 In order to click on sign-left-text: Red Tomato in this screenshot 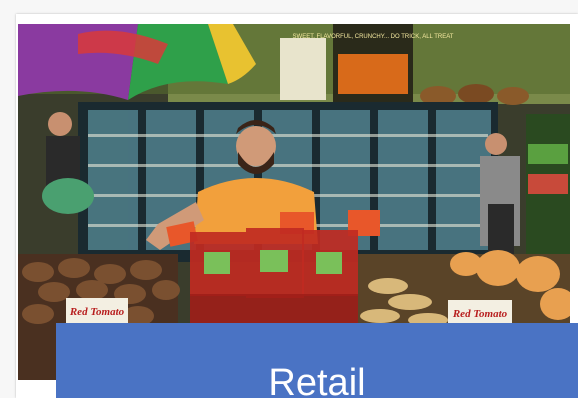, I will do `click(97, 312)`.